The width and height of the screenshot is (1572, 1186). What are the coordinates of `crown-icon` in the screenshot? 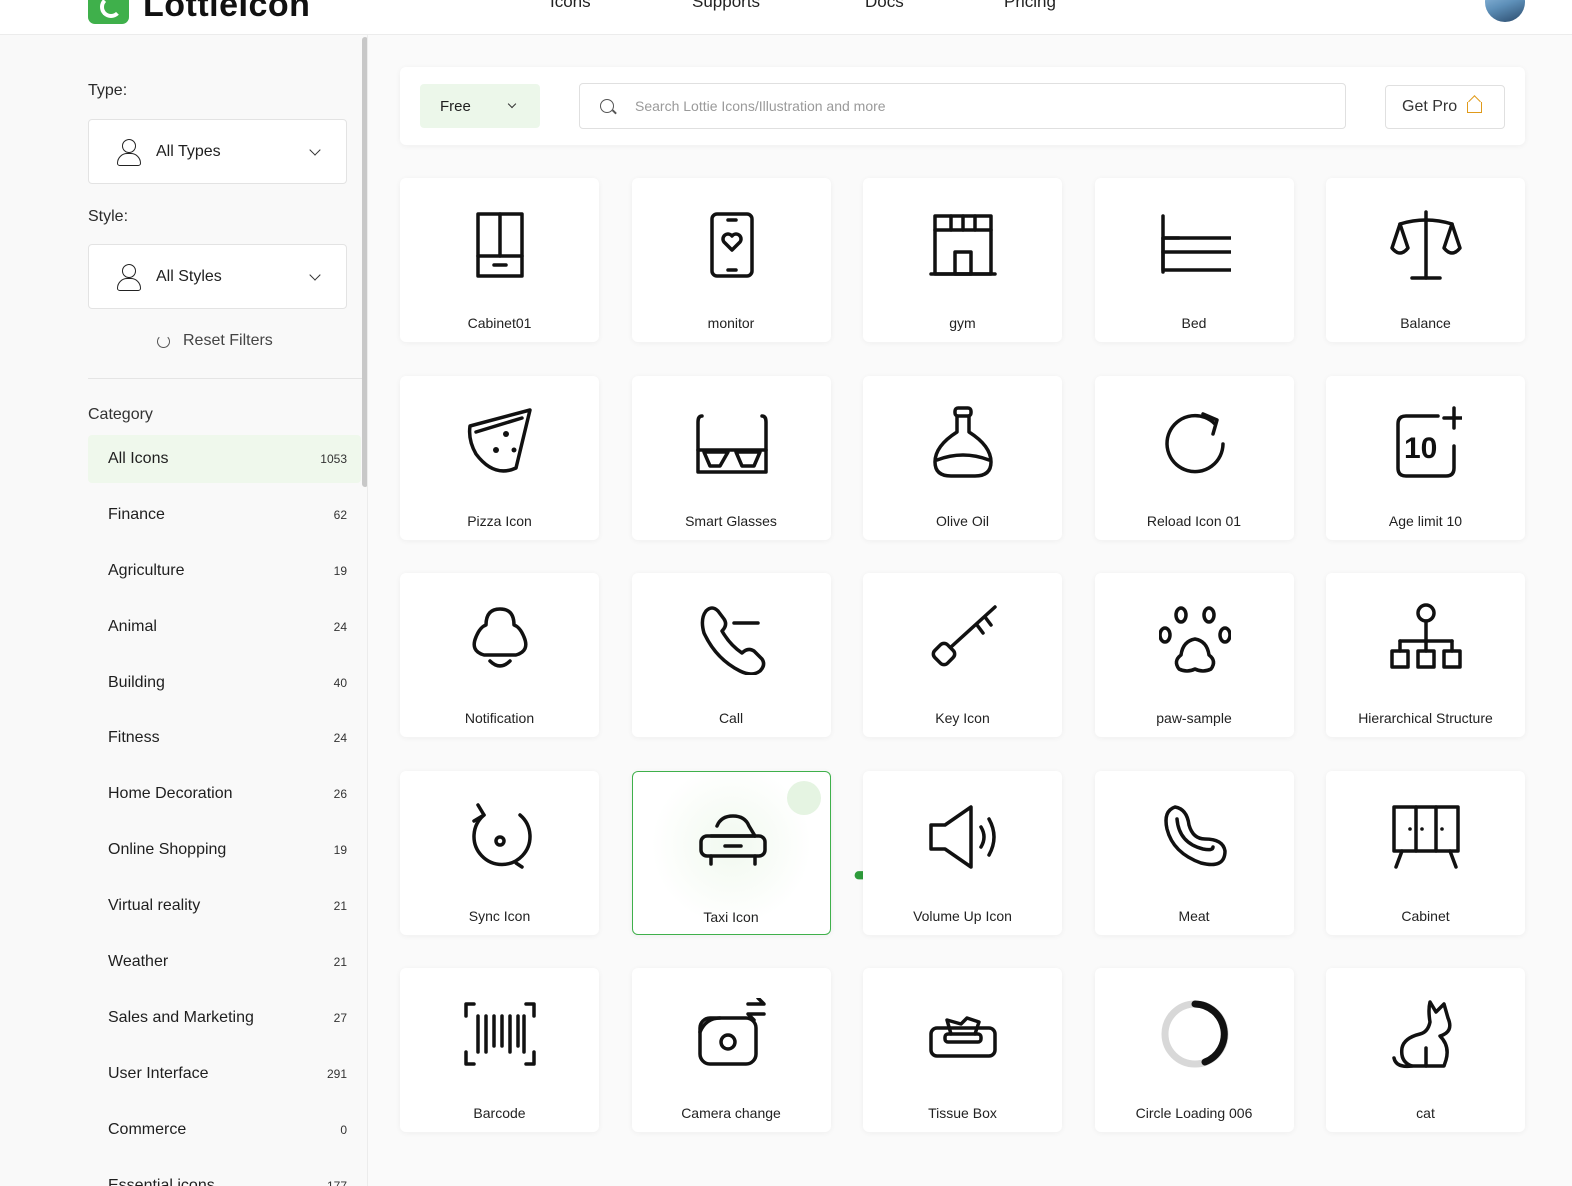 It's located at (1475, 107).